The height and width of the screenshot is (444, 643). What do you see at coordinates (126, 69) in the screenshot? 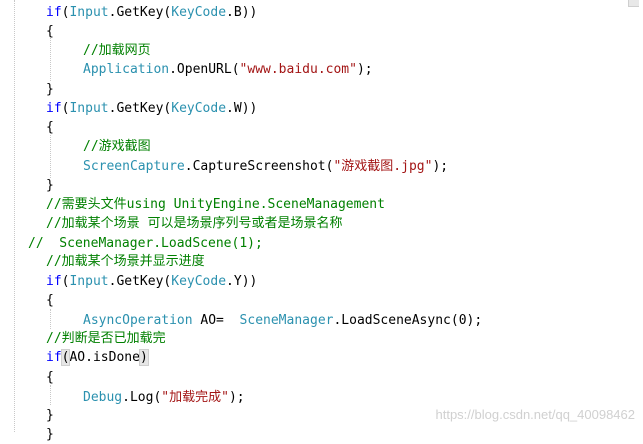
I see `code-token: Application` at bounding box center [126, 69].